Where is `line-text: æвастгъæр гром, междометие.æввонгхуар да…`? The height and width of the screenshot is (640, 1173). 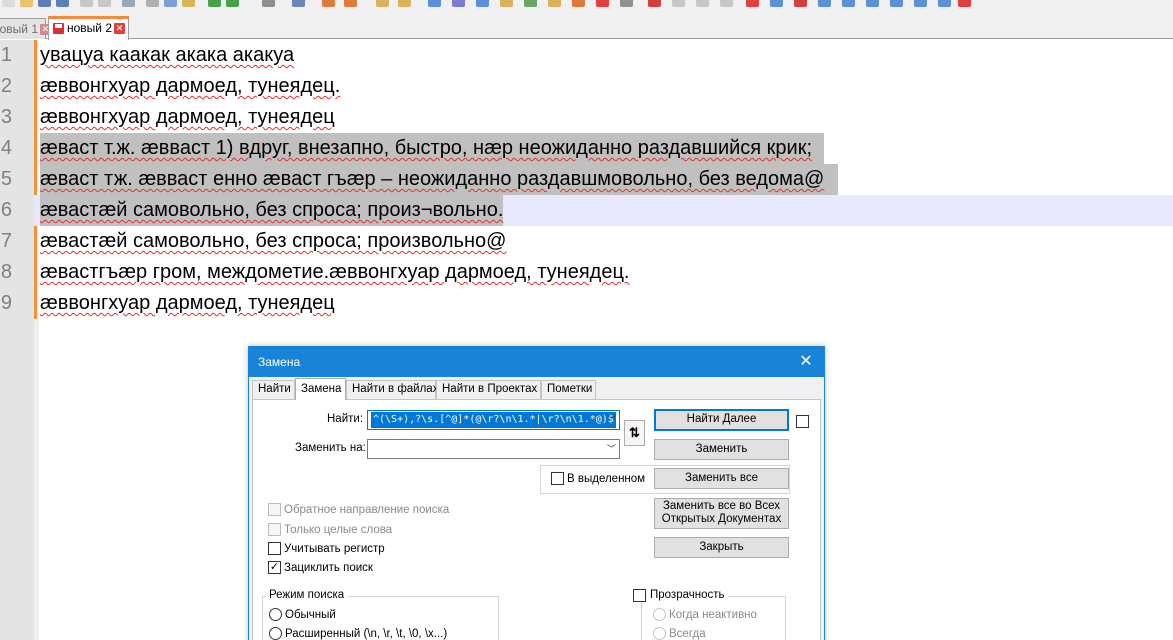
line-text: æвастгъæр гром, междометие.æввонгхуар да… is located at coordinates (334, 272).